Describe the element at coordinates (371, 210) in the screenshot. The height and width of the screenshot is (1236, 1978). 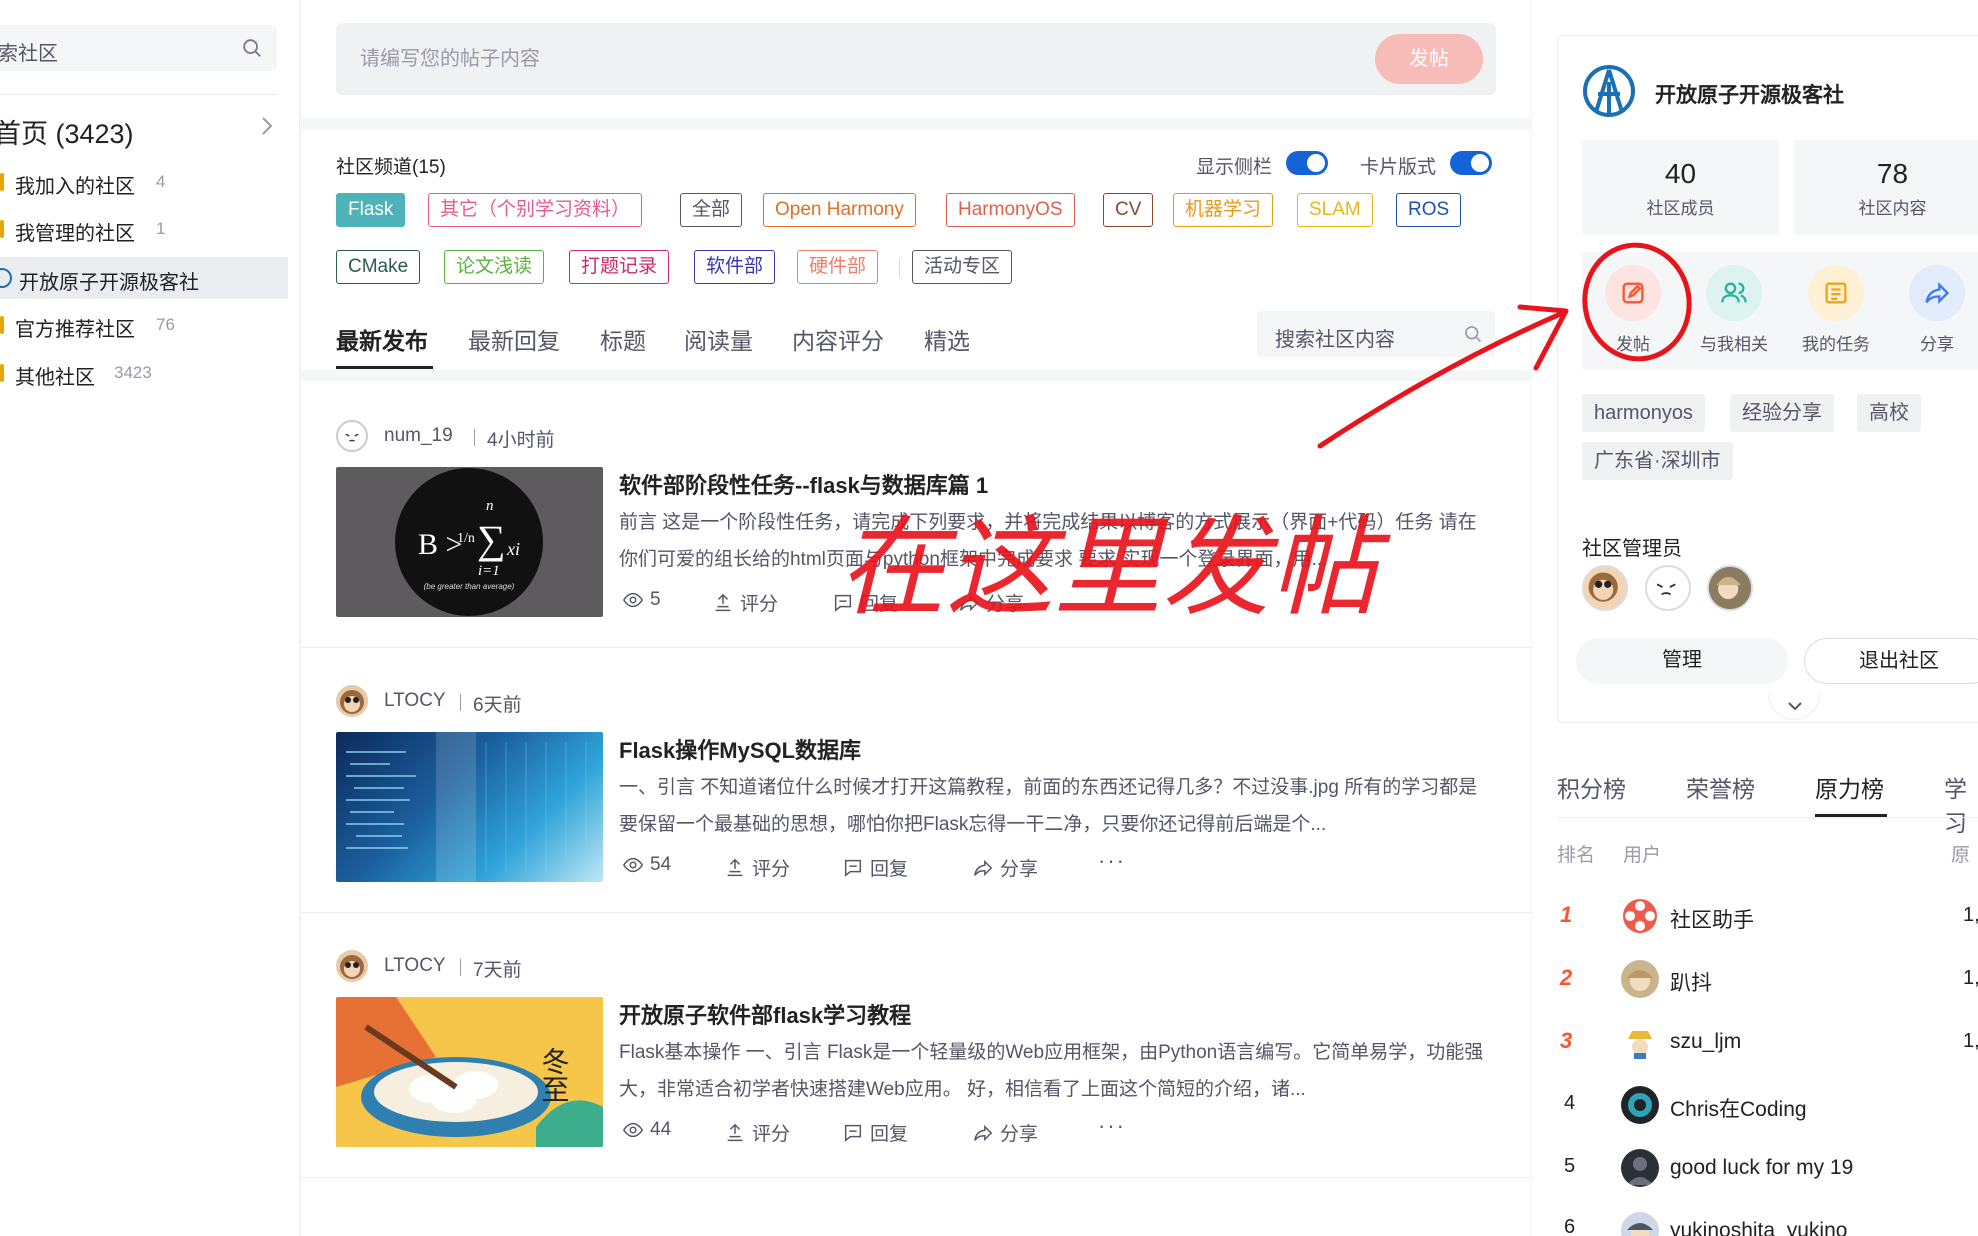
I see `channel-tag: Flask` at that location.